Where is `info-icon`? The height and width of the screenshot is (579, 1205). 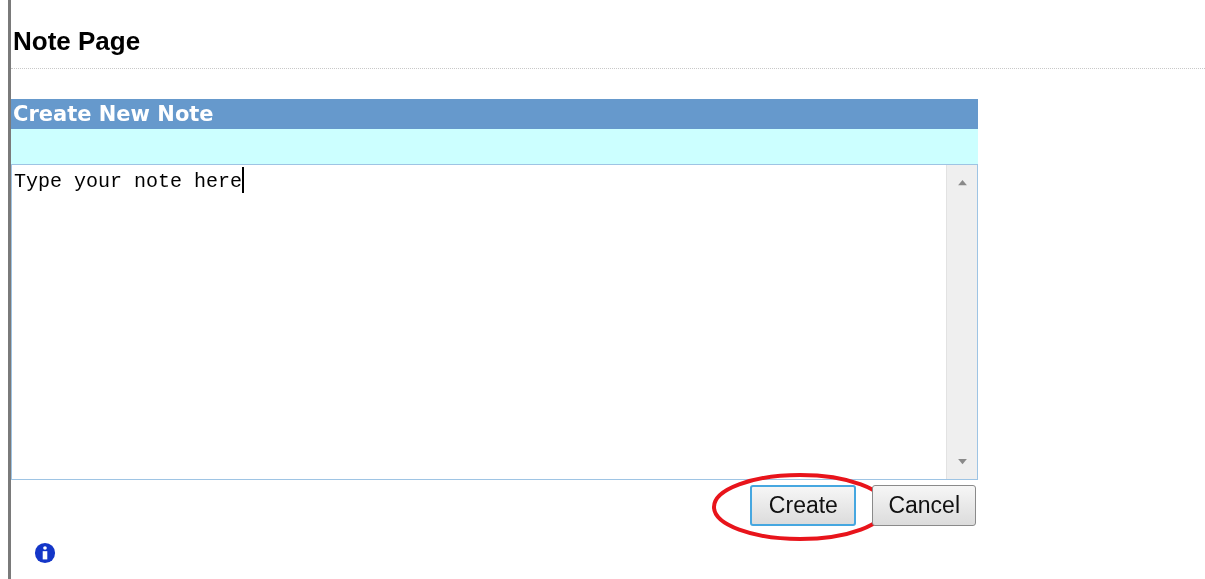
info-icon is located at coordinates (45, 553).